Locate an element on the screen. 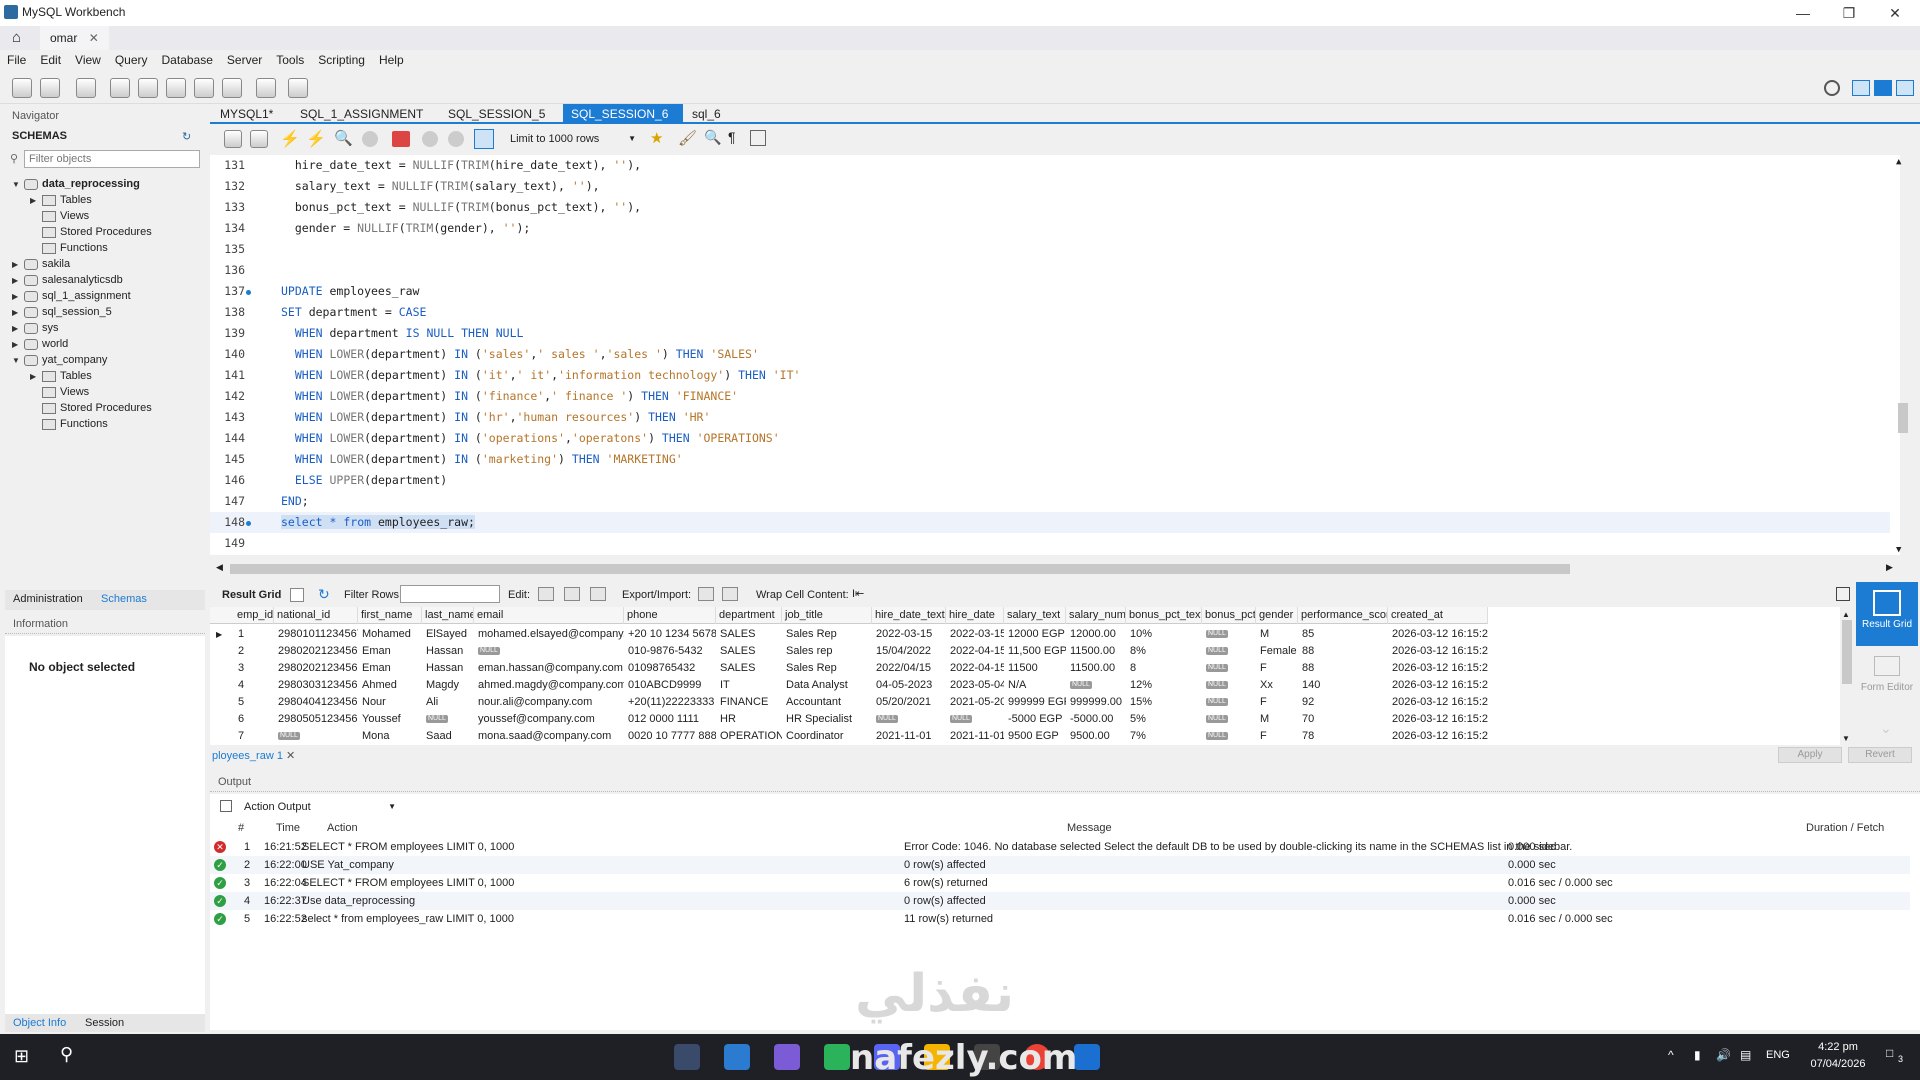 The width and height of the screenshot is (1920, 1080). app-taskbar-icon is located at coordinates (787, 1057).